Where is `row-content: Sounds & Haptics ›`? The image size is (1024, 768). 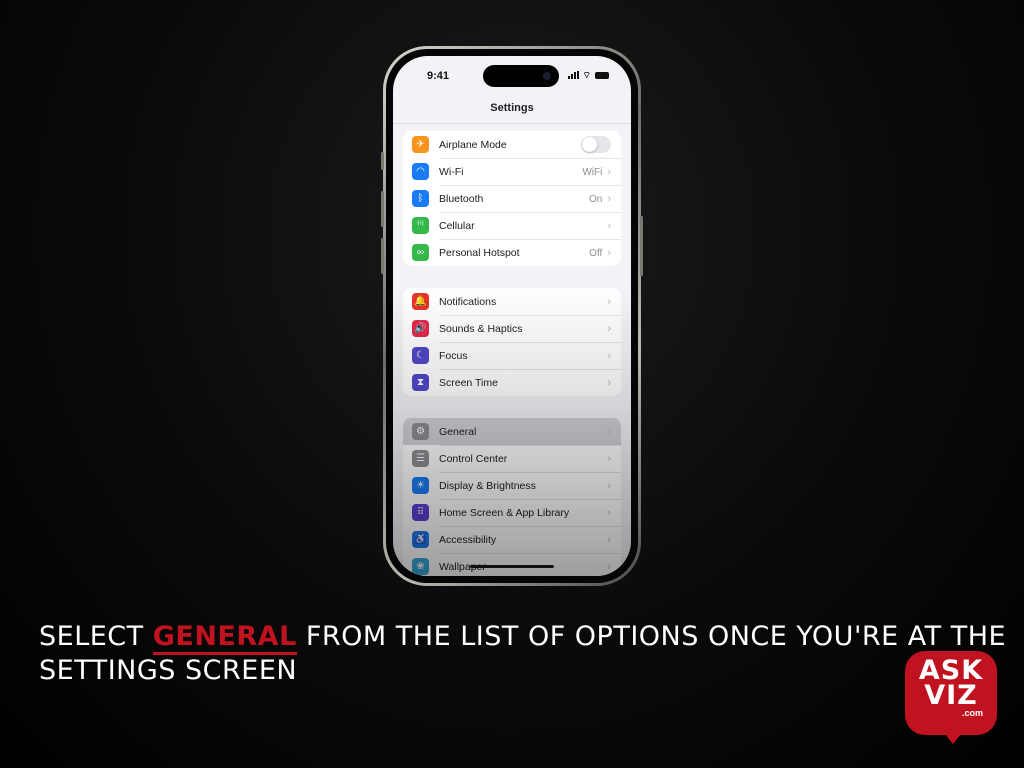 row-content: Sounds & Haptics › is located at coordinates (530, 328).